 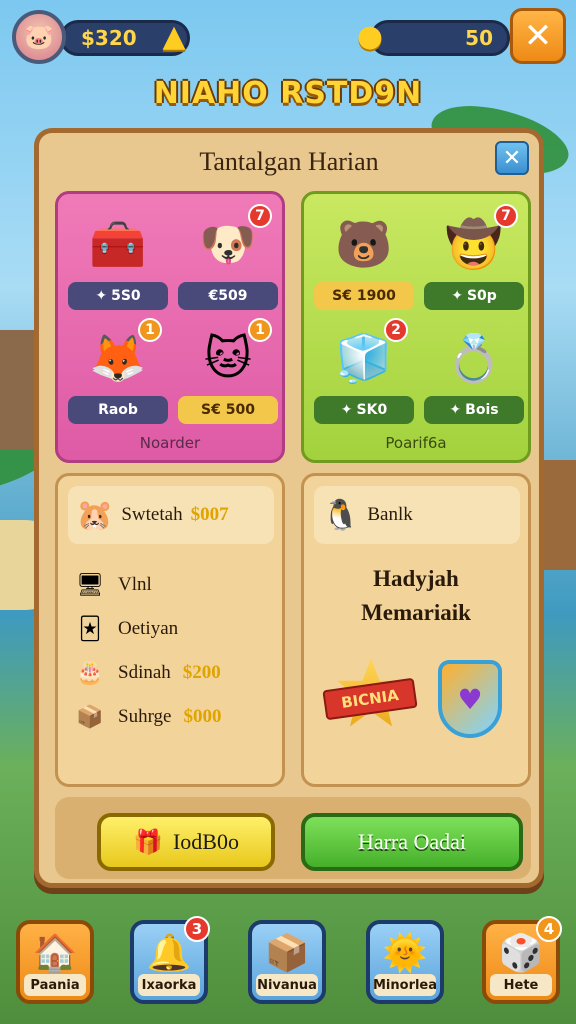 What do you see at coordinates (288, 93) in the screenshot?
I see `game-title: NIAHO RSTD9N` at bounding box center [288, 93].